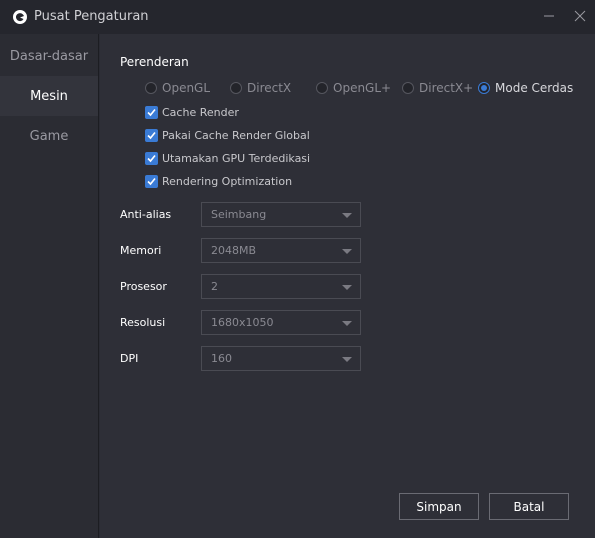 The width and height of the screenshot is (595, 538). I want to click on radio-label: OpenGL, so click(186, 88).